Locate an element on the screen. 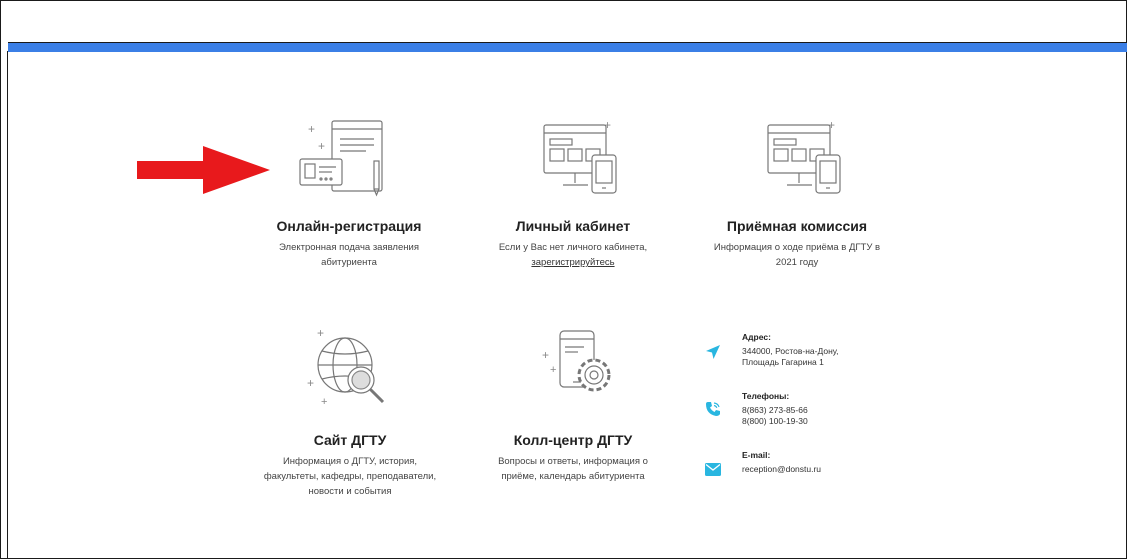  desc-line: абитуриента is located at coordinates (349, 262).